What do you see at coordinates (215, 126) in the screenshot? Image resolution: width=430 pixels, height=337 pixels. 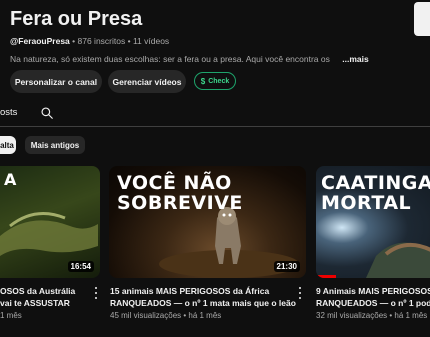 I see `tabs-divider` at bounding box center [215, 126].